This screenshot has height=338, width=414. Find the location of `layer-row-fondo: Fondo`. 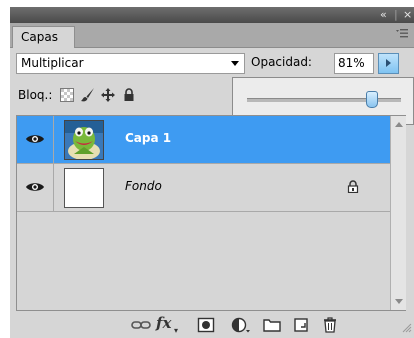

layer-row-fondo: Fondo is located at coordinates (204, 188).